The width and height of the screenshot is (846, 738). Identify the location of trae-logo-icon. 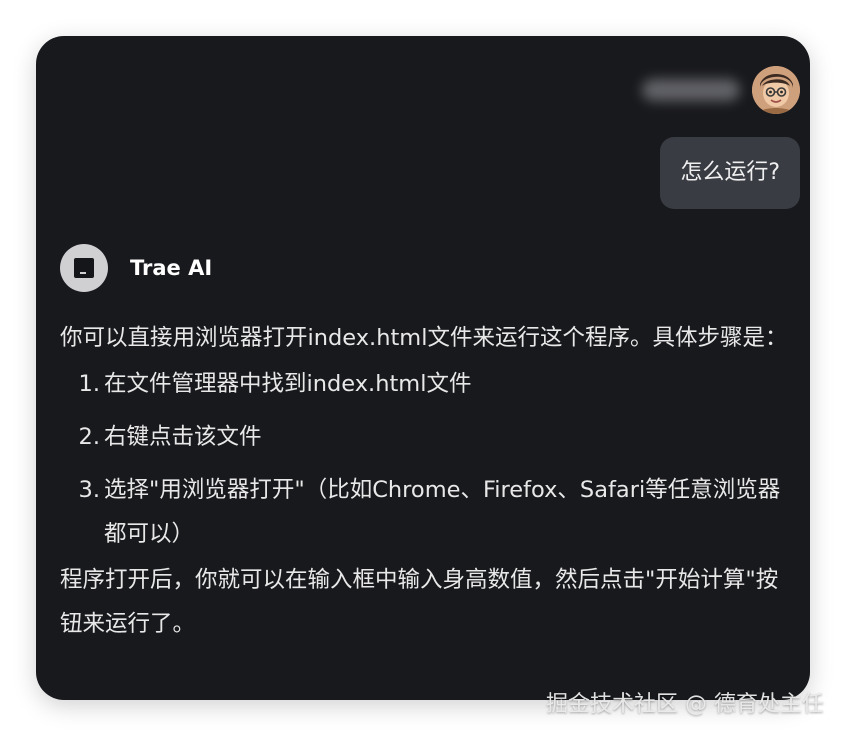
(84, 268).